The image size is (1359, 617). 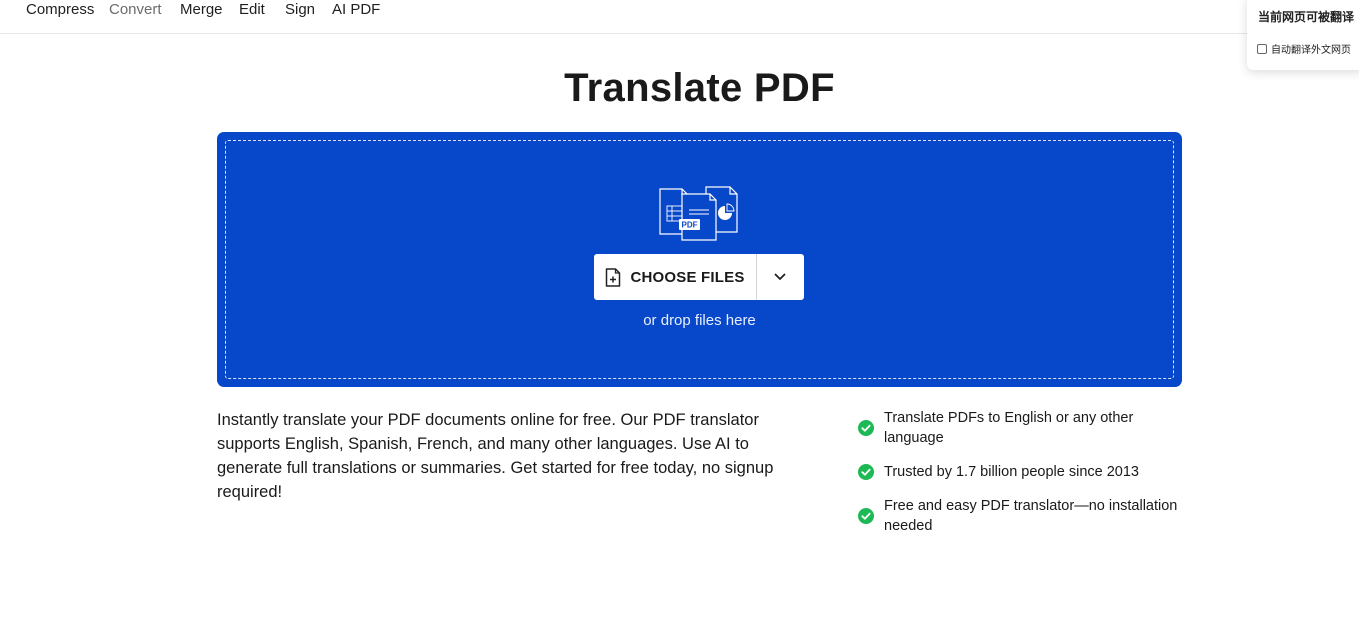 I want to click on auto-translate-checkbox, so click(x=1262, y=48).